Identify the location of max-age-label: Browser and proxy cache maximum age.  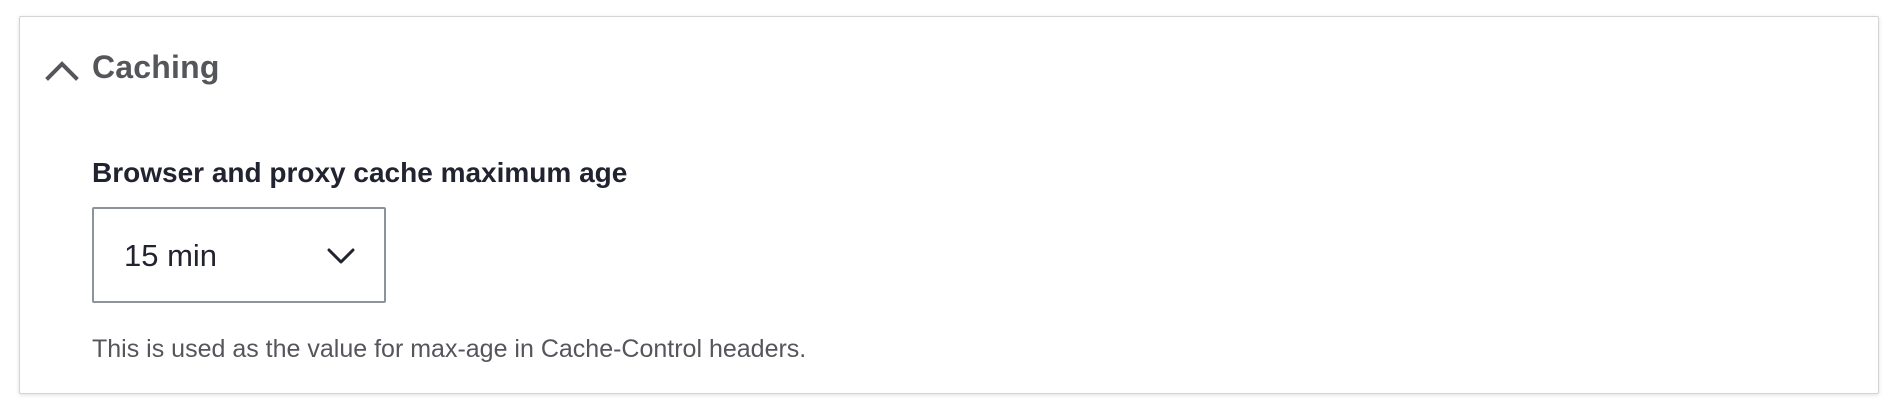
(360, 172).